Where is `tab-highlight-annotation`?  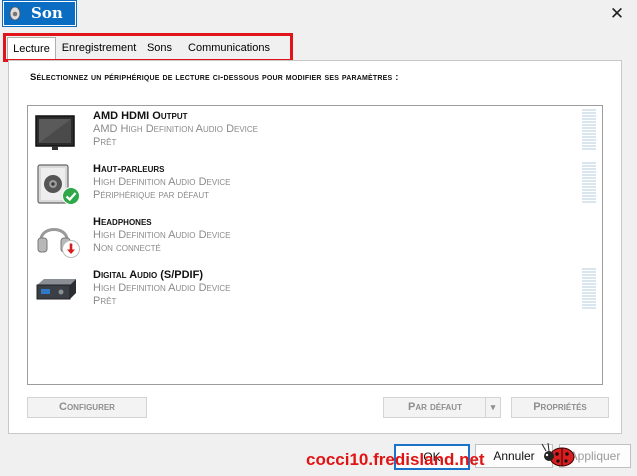 tab-highlight-annotation is located at coordinates (148, 47).